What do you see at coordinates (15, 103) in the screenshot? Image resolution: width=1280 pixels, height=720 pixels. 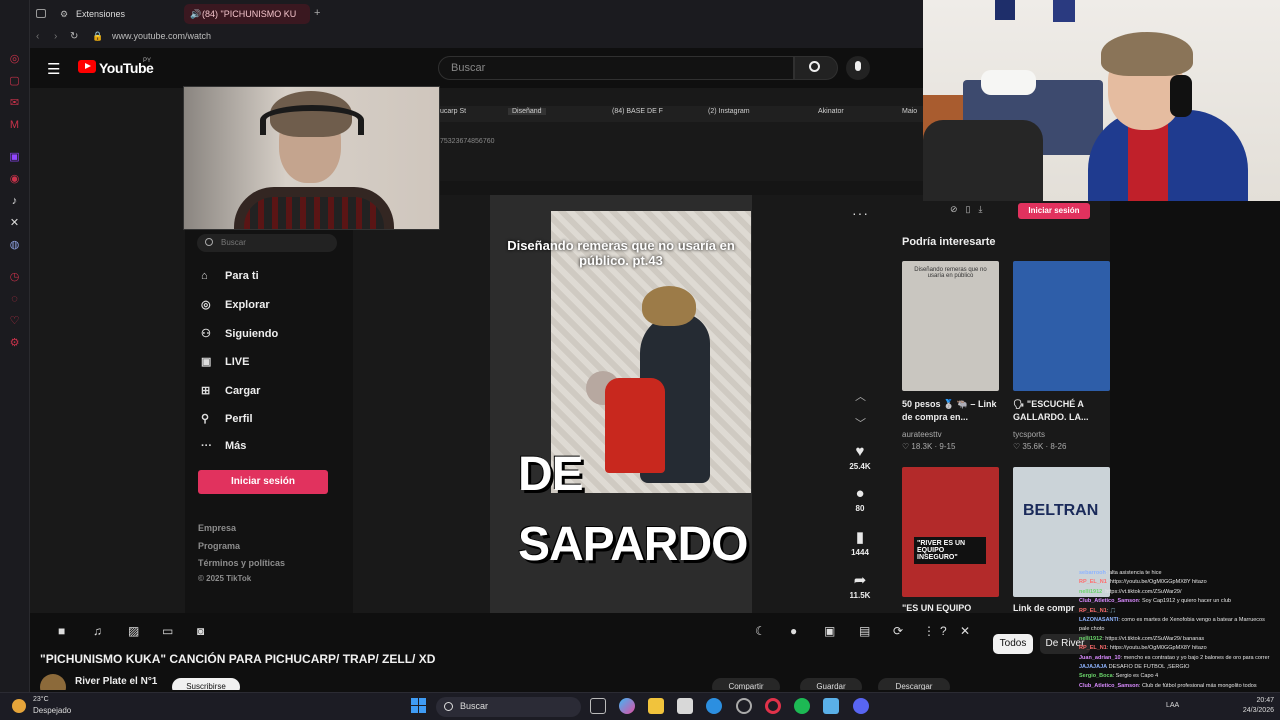 I see `sidebar-app-icon: ✉` at bounding box center [15, 103].